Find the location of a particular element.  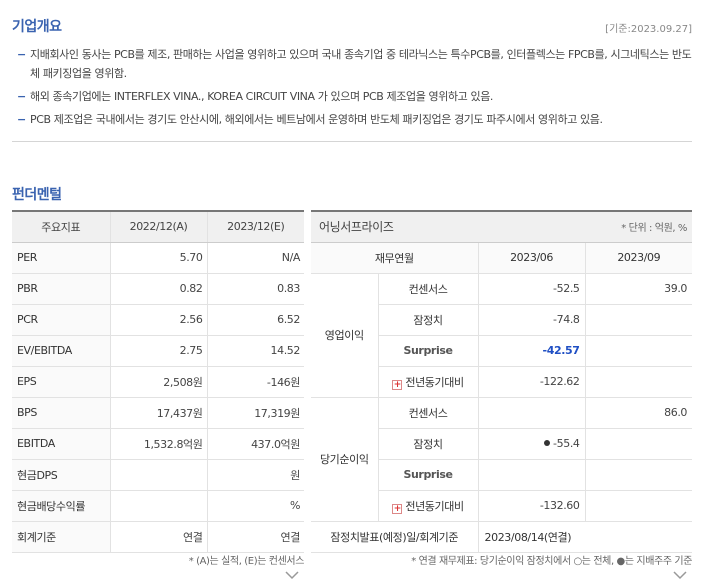

table-row: 당기순이익 컨센서스 86.0 is located at coordinates (502, 459).